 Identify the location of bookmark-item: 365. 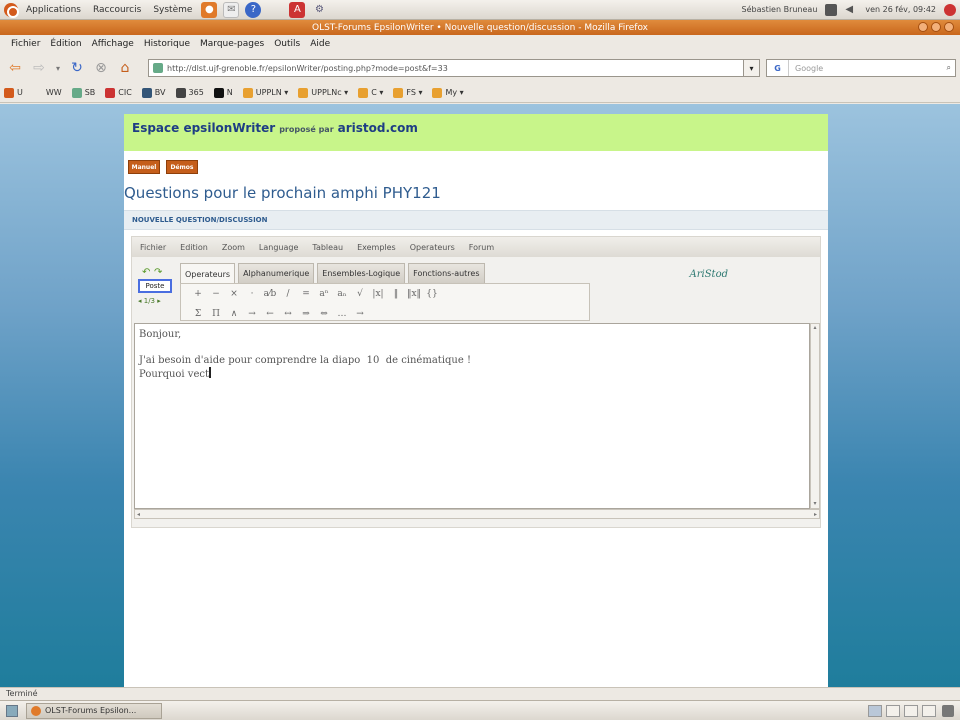
(189, 92).